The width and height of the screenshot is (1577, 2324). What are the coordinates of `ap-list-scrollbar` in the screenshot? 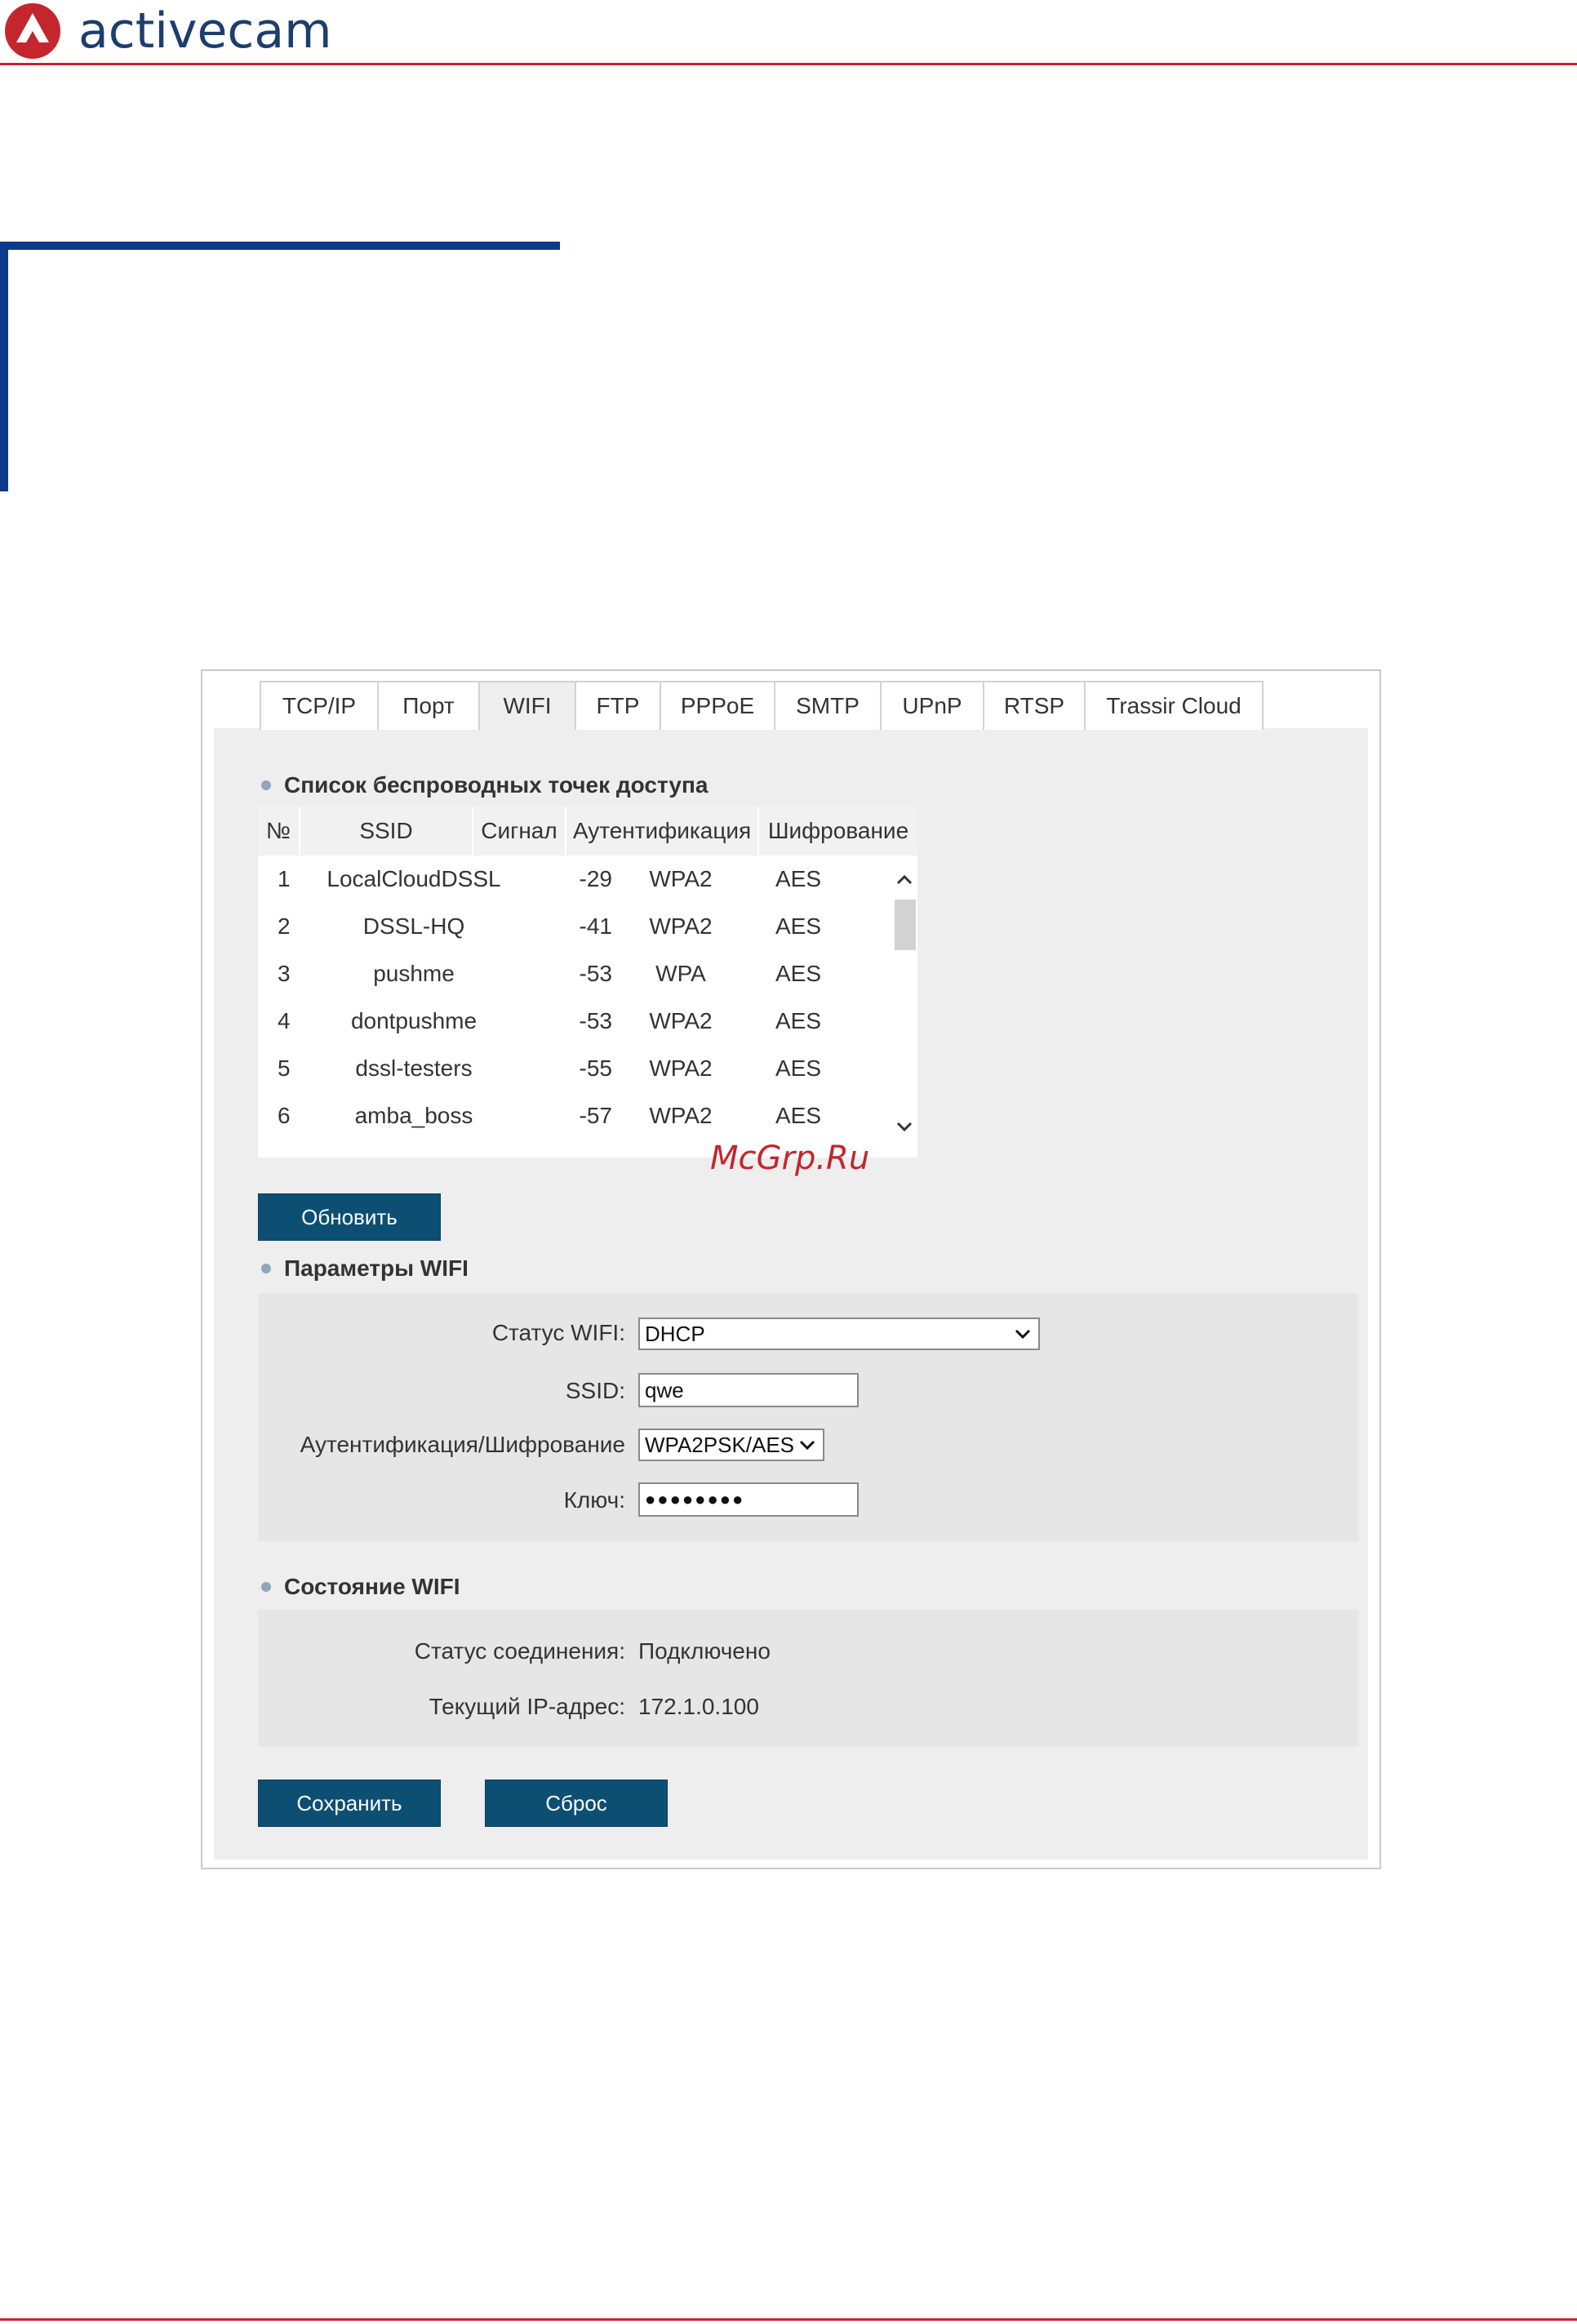 It's located at (904, 1007).